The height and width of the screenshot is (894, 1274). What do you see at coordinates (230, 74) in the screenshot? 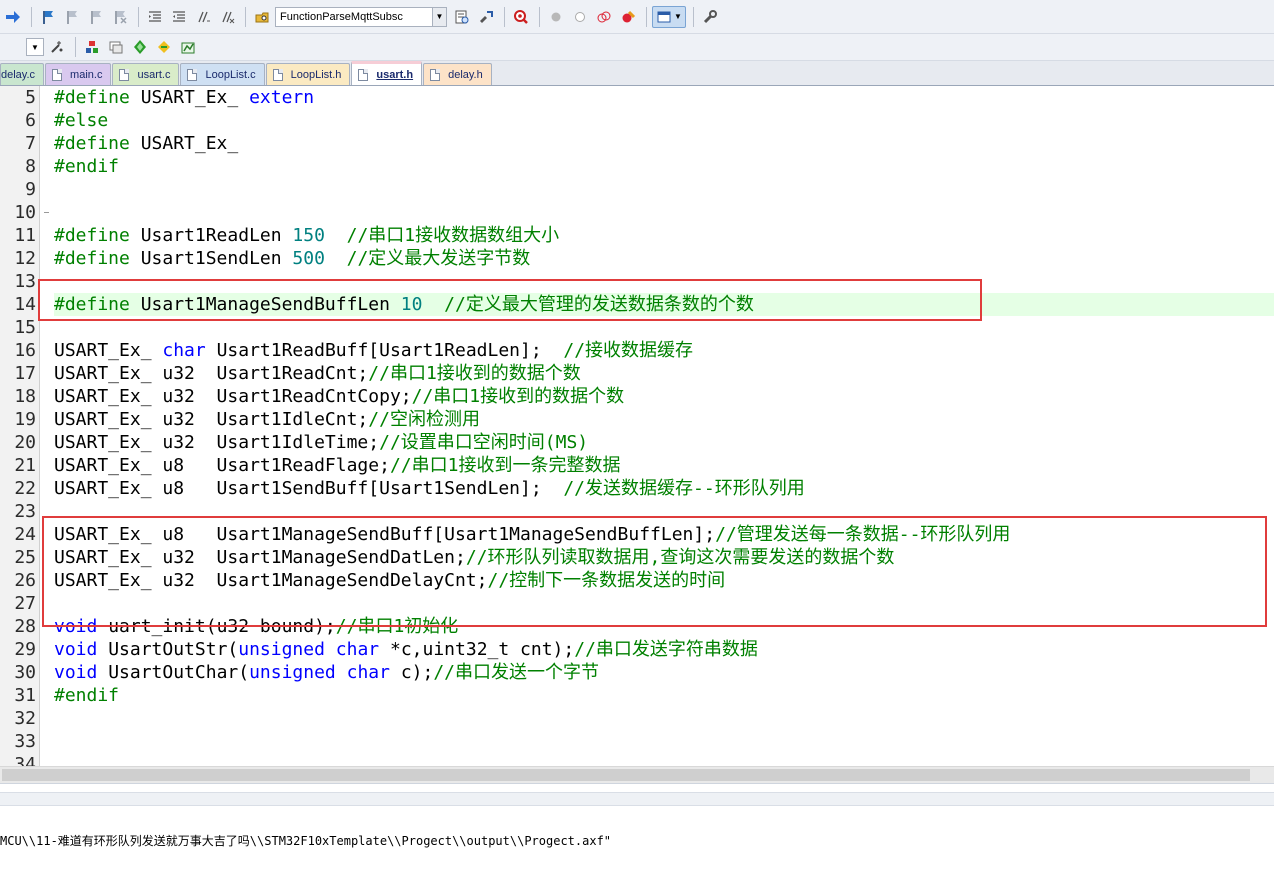
I see `tab-label: LoopList.c` at bounding box center [230, 74].